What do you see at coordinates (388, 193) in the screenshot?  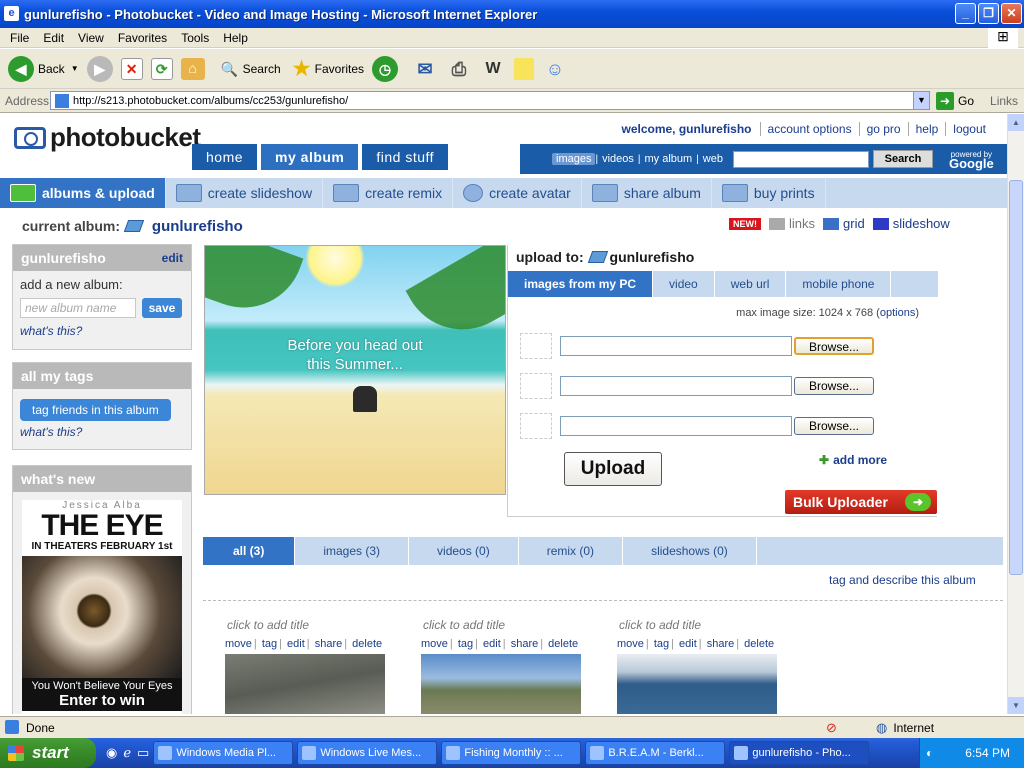 I see `subnav-create-remix: create remix` at bounding box center [388, 193].